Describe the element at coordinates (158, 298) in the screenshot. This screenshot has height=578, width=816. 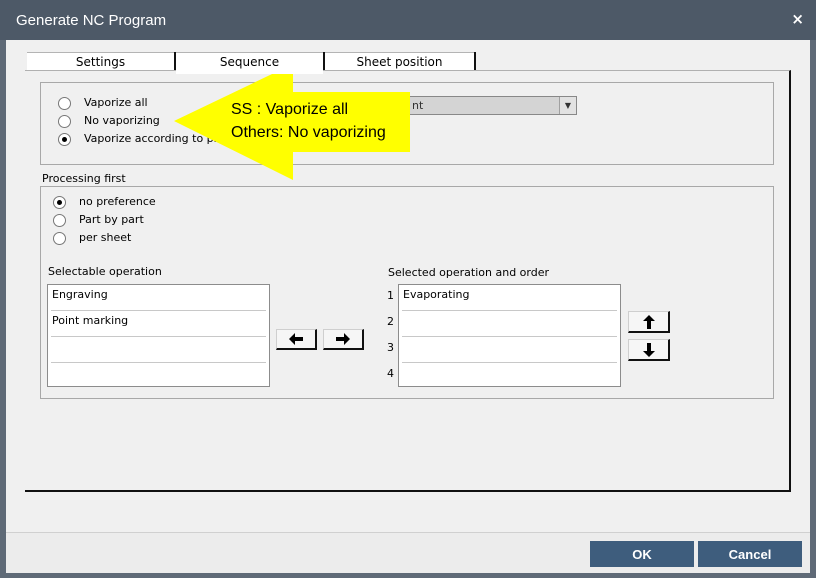
I see `list-item: Engraving` at that location.